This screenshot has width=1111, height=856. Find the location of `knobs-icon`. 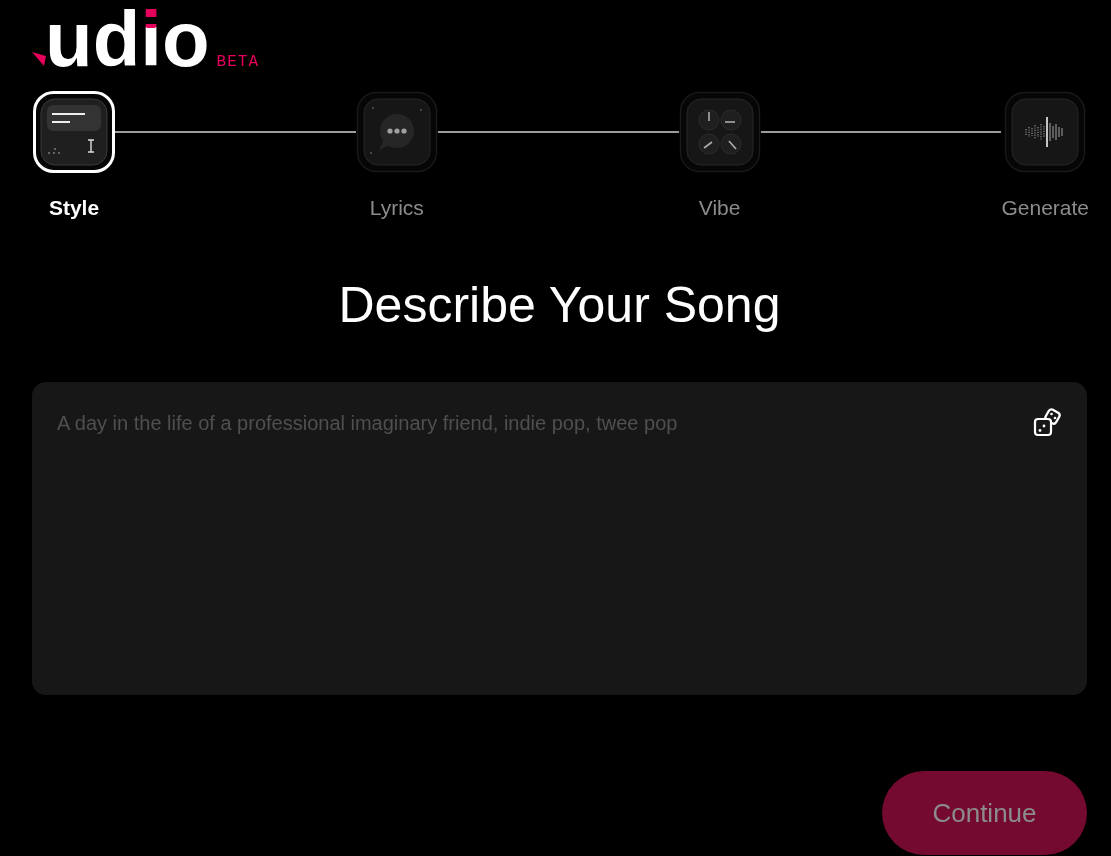

knobs-icon is located at coordinates (719, 132).